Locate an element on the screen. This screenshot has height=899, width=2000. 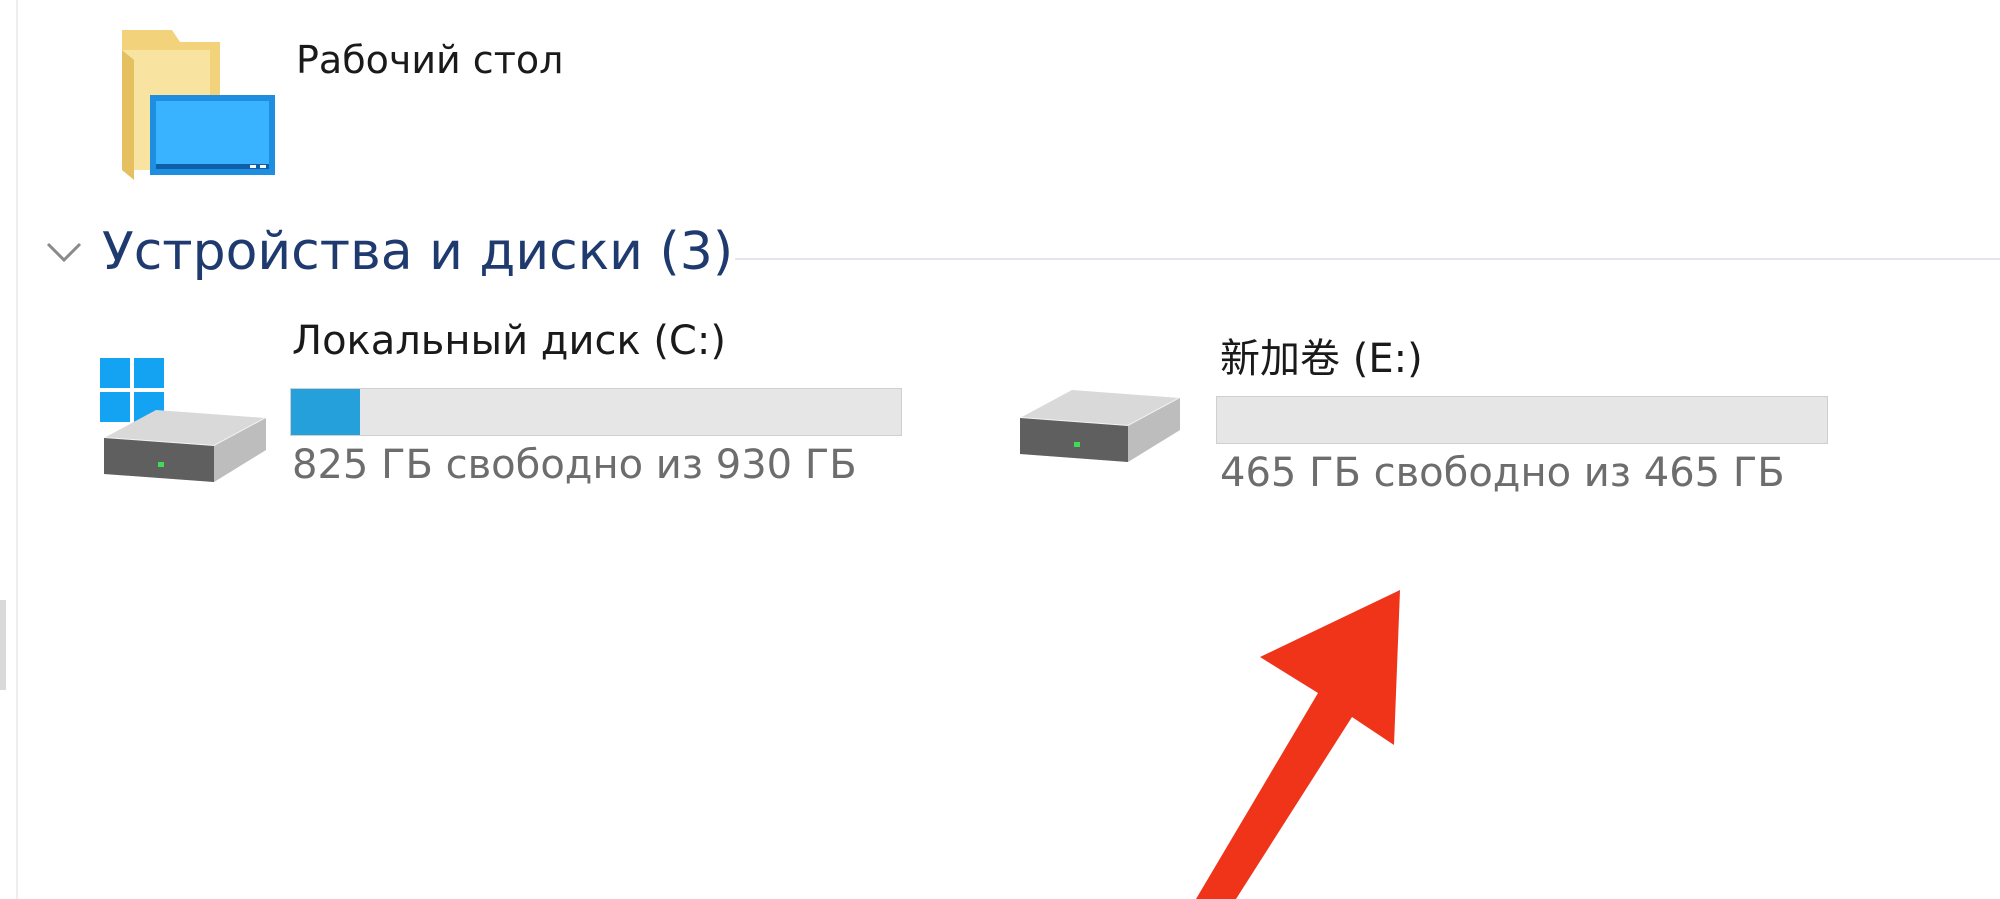
drive-item-e: 新加卷 (E:) 465 ГБ свободно из 465 ГБ is located at coordinates (1420, 421).